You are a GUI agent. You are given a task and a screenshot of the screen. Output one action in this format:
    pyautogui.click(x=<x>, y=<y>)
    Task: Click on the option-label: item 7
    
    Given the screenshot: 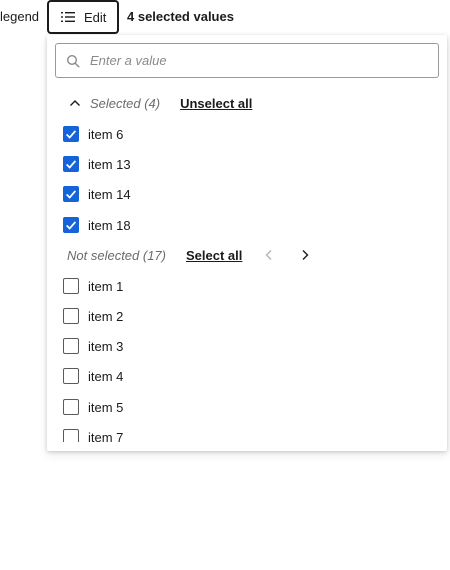 What is the action you would take?
    pyautogui.click(x=106, y=436)
    